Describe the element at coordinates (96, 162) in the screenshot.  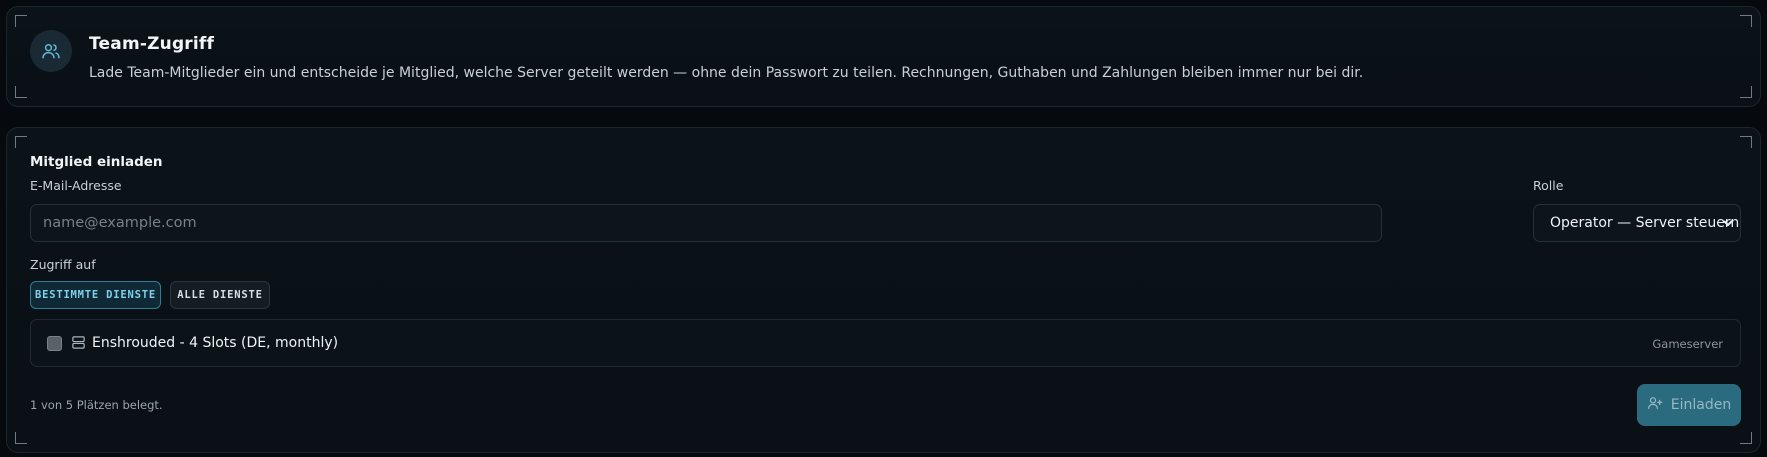
I see `invite-section-title: Mitglied einladen` at that location.